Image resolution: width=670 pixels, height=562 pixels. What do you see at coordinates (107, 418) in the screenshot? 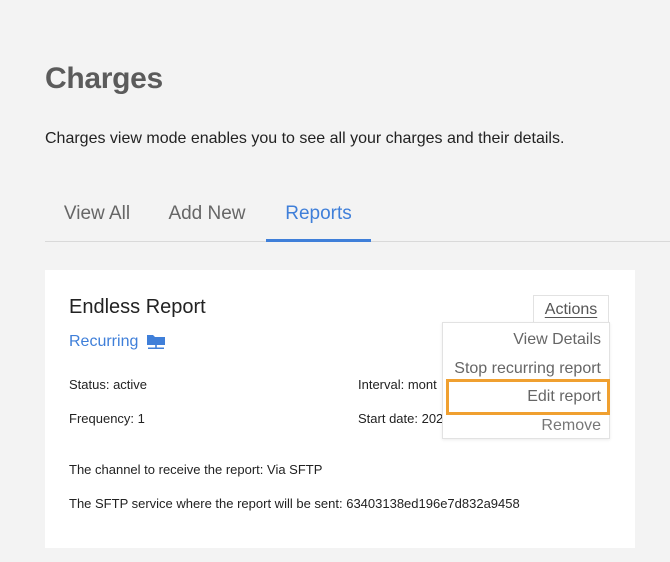
I see `frequency-field: Frequency: 1` at bounding box center [107, 418].